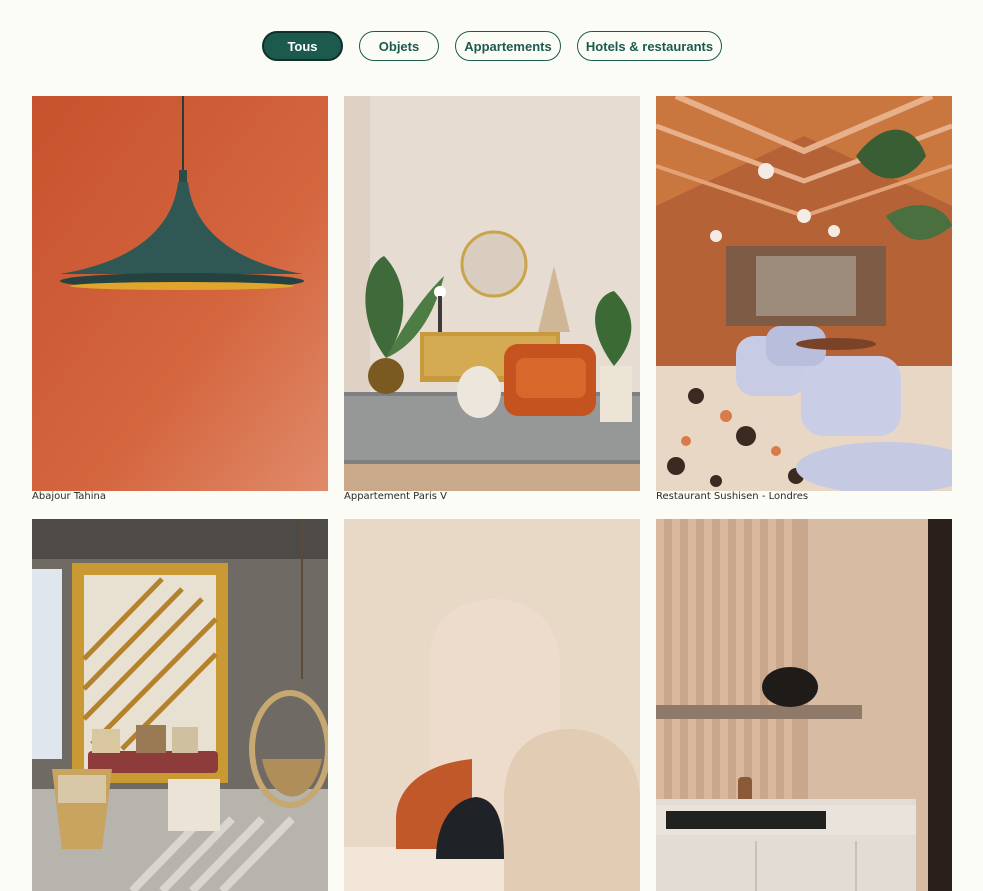  What do you see at coordinates (396, 496) in the screenshot?
I see `gallery-caption: Appartement Paris V` at bounding box center [396, 496].